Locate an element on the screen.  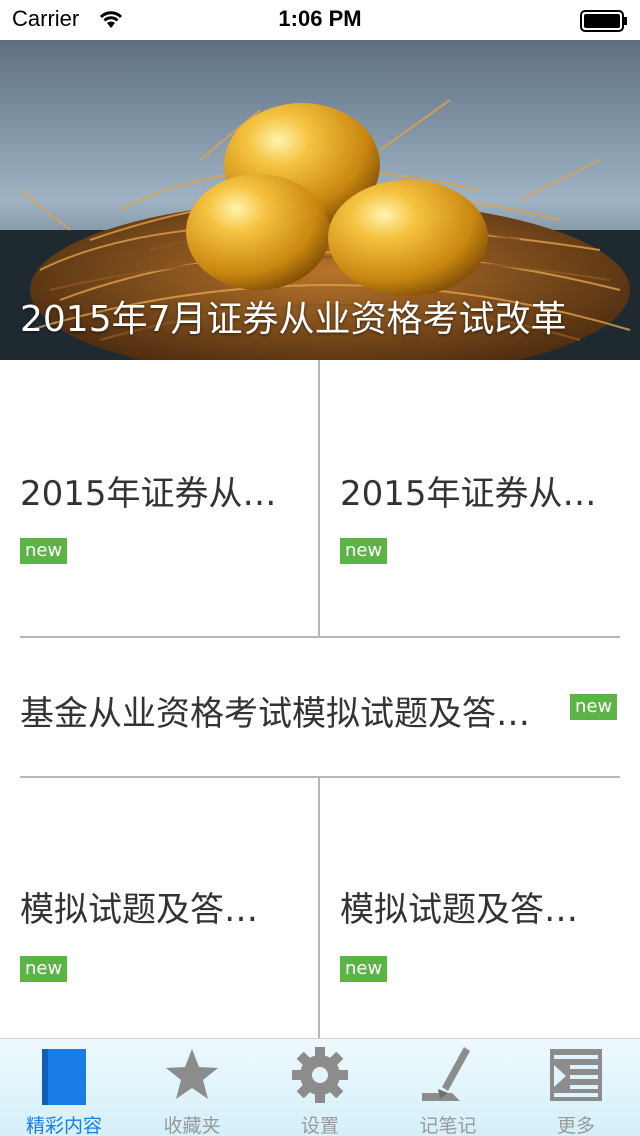
tab-notes: 记笔记 is located at coordinates (448, 1087).